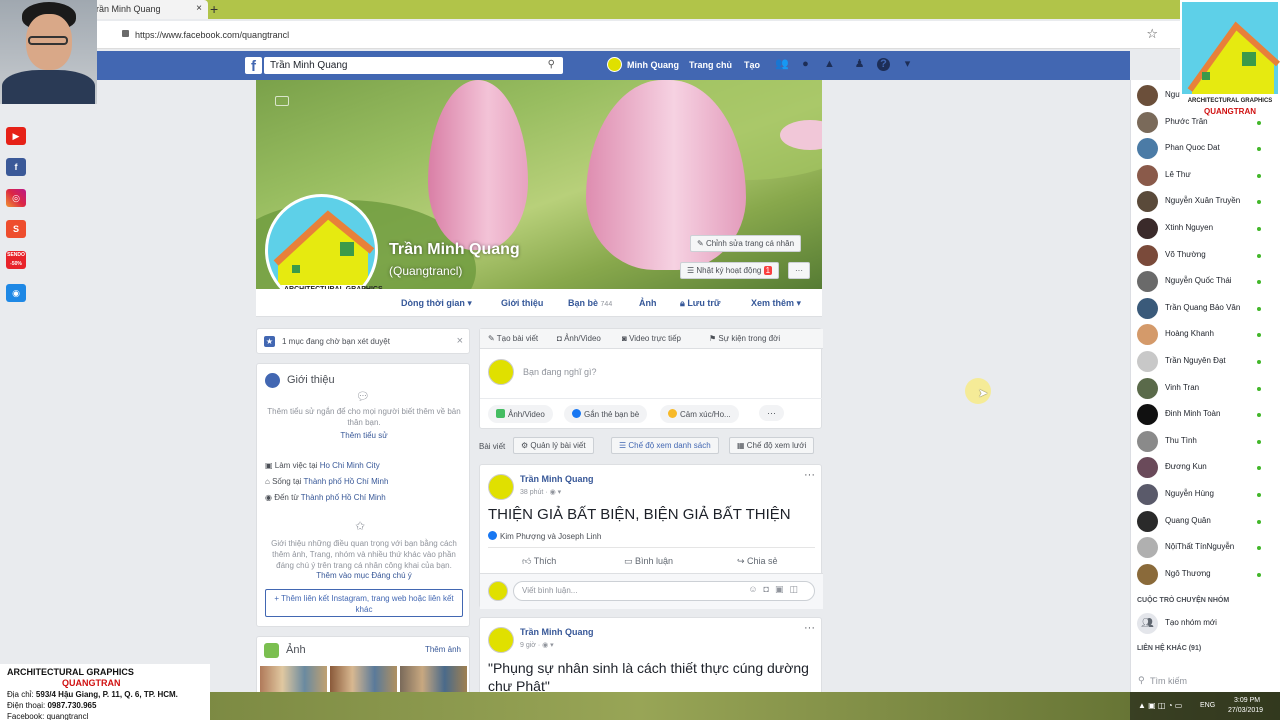 This screenshot has height=720, width=1280. I want to click on camera-icon, so click(282, 101).